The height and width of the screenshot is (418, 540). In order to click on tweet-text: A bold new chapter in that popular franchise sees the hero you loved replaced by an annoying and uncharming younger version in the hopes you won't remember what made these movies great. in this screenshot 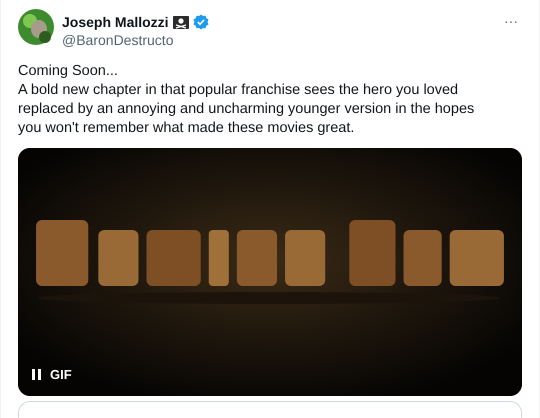, I will do `click(247, 109)`.